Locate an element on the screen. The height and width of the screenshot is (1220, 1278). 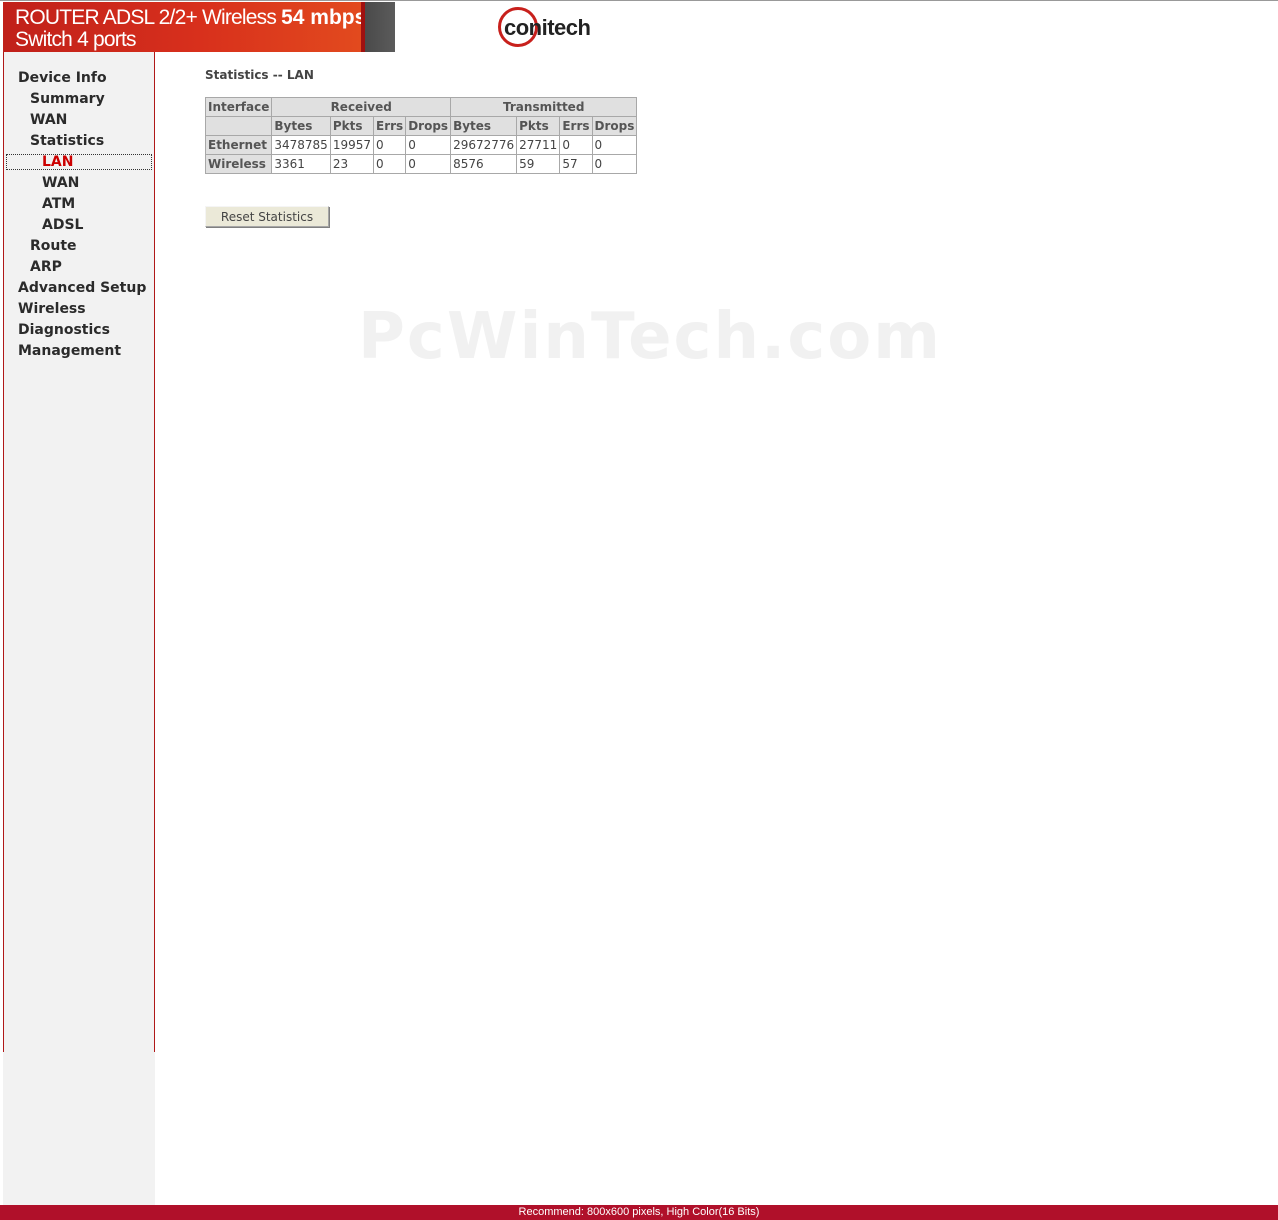
banner-subtitle: Switch 4 ports is located at coordinates (75, 39).